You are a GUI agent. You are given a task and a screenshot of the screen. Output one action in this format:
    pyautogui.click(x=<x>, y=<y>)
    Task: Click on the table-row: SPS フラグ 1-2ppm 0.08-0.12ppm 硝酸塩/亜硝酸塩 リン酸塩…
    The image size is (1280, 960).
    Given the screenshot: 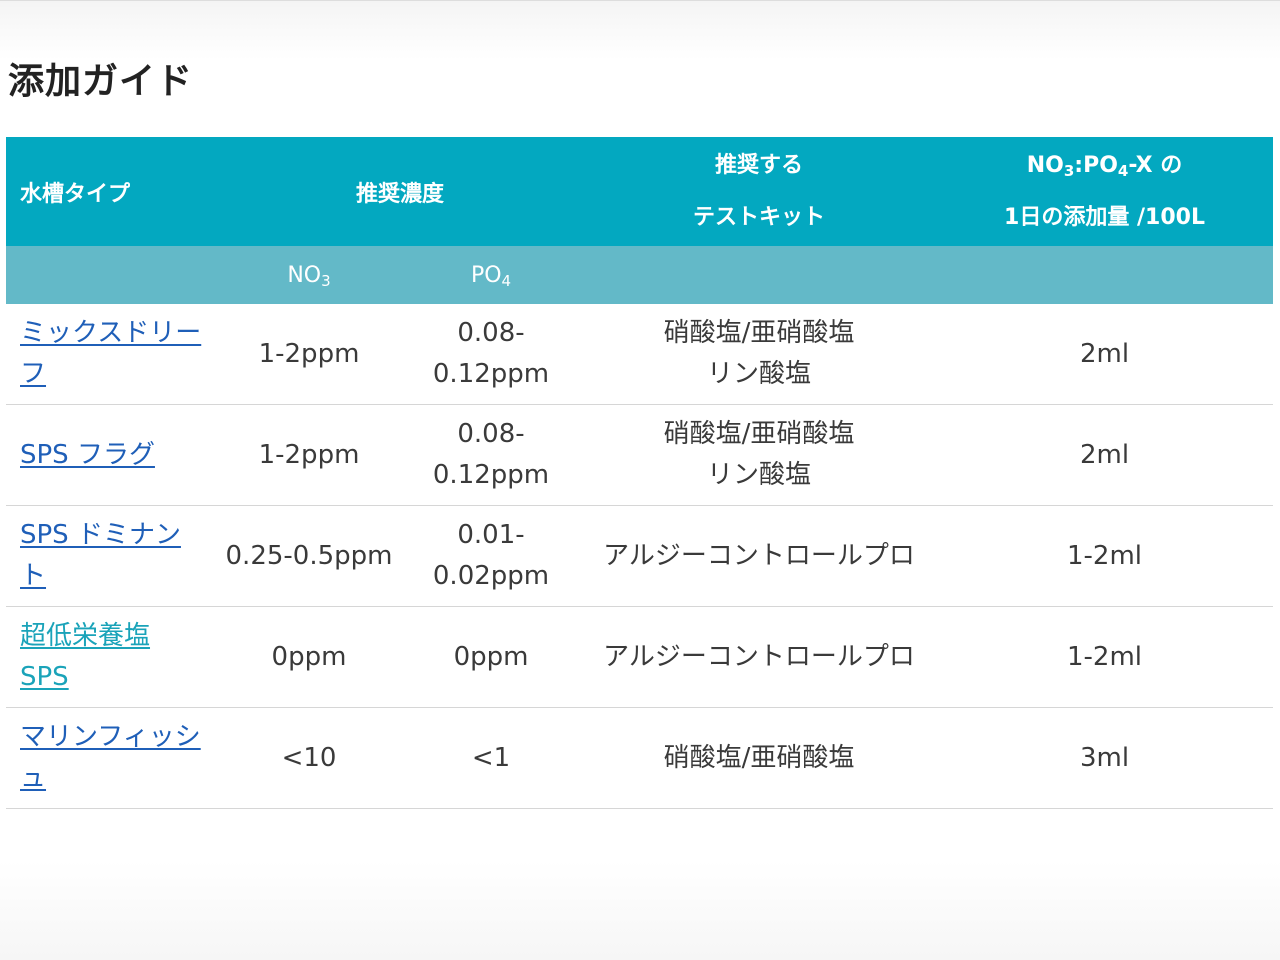 What is the action you would take?
    pyautogui.click(x=640, y=455)
    